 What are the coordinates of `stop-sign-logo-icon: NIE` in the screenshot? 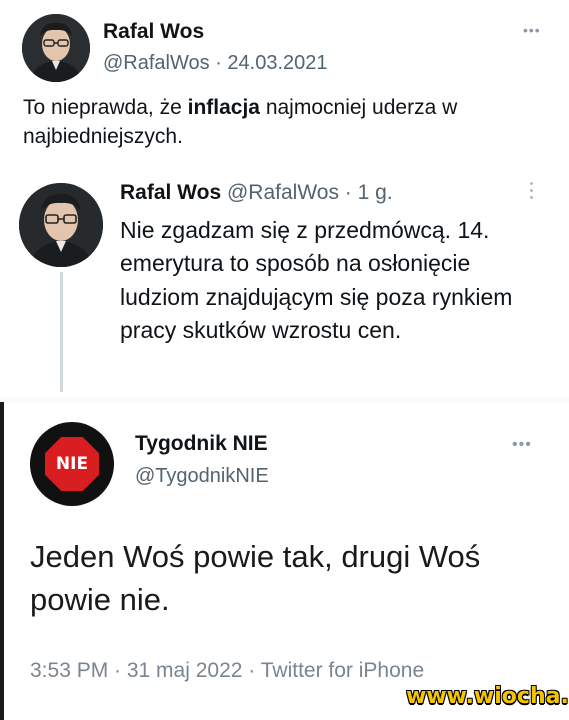 It's located at (72, 464).